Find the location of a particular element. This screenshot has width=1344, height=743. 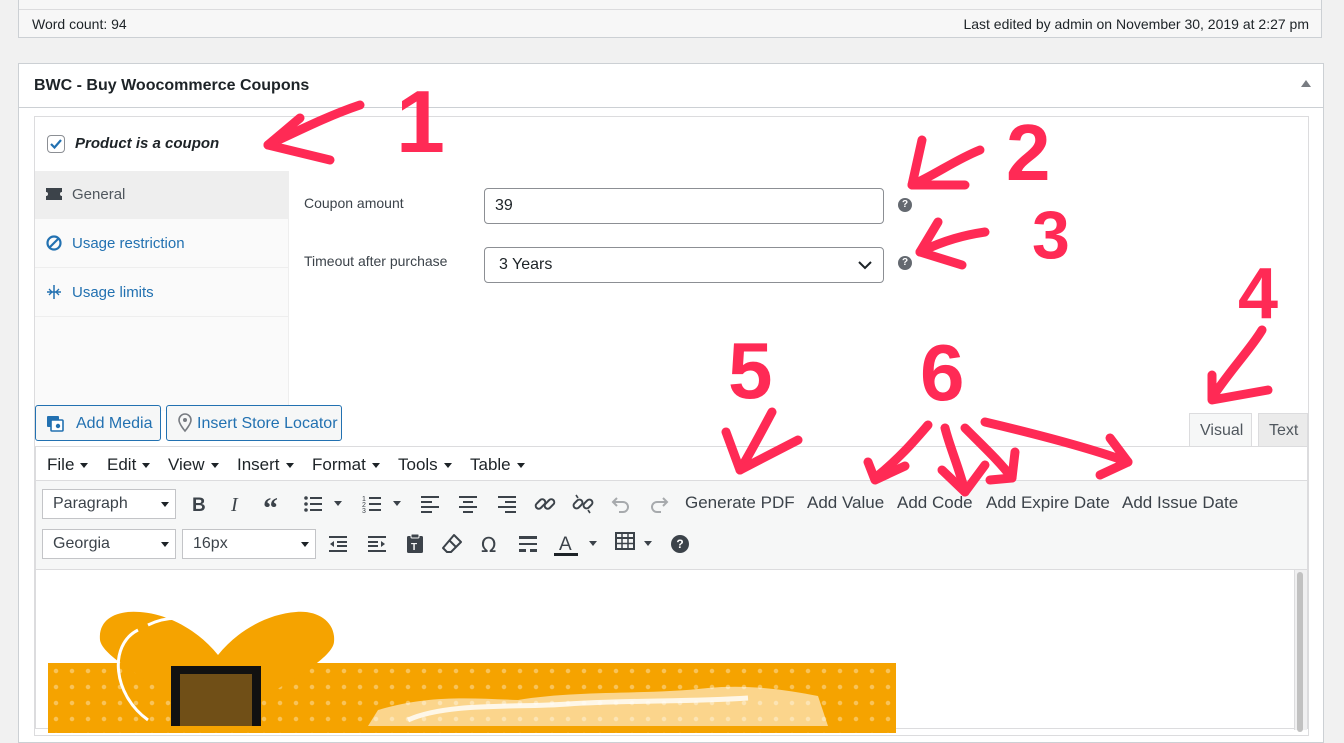

menu-view: View is located at coordinates (193, 465).